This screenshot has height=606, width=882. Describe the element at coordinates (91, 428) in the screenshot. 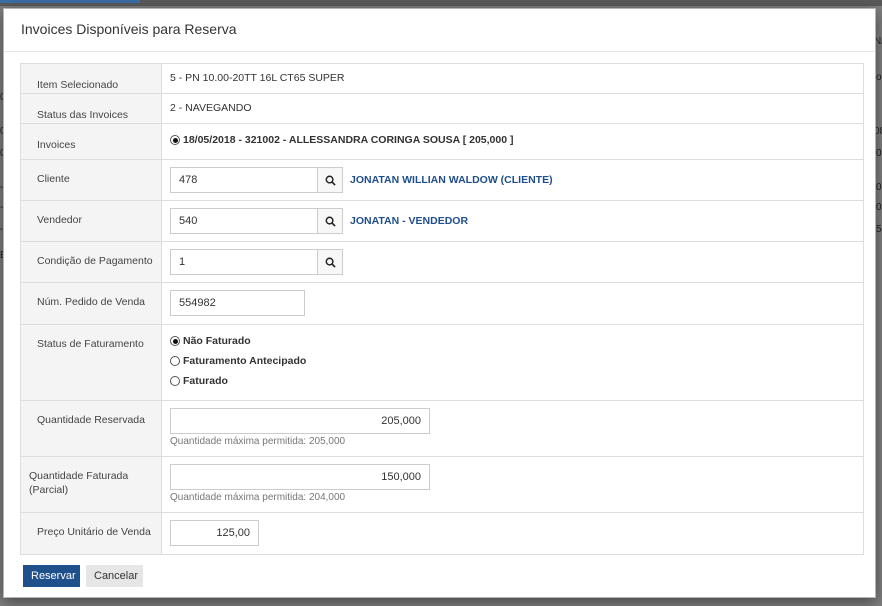

I see `quantidade-reservada-label: Quantidade Reservada` at that location.